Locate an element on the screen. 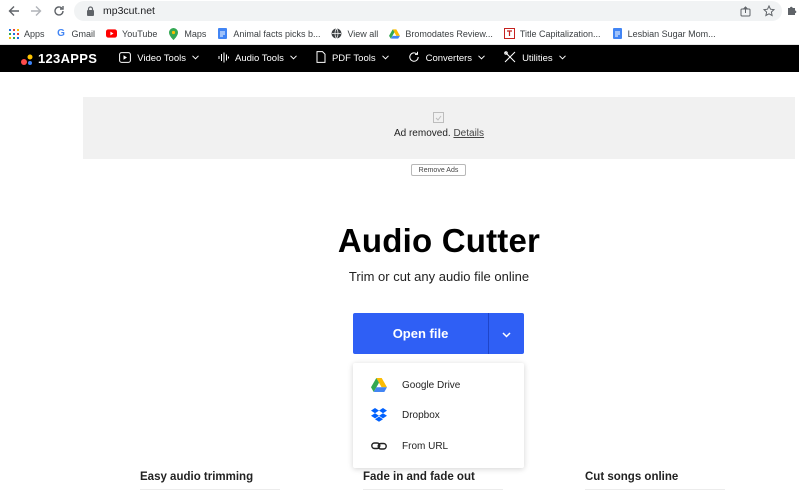  bookmark-apps: Apps is located at coordinates (26, 33).